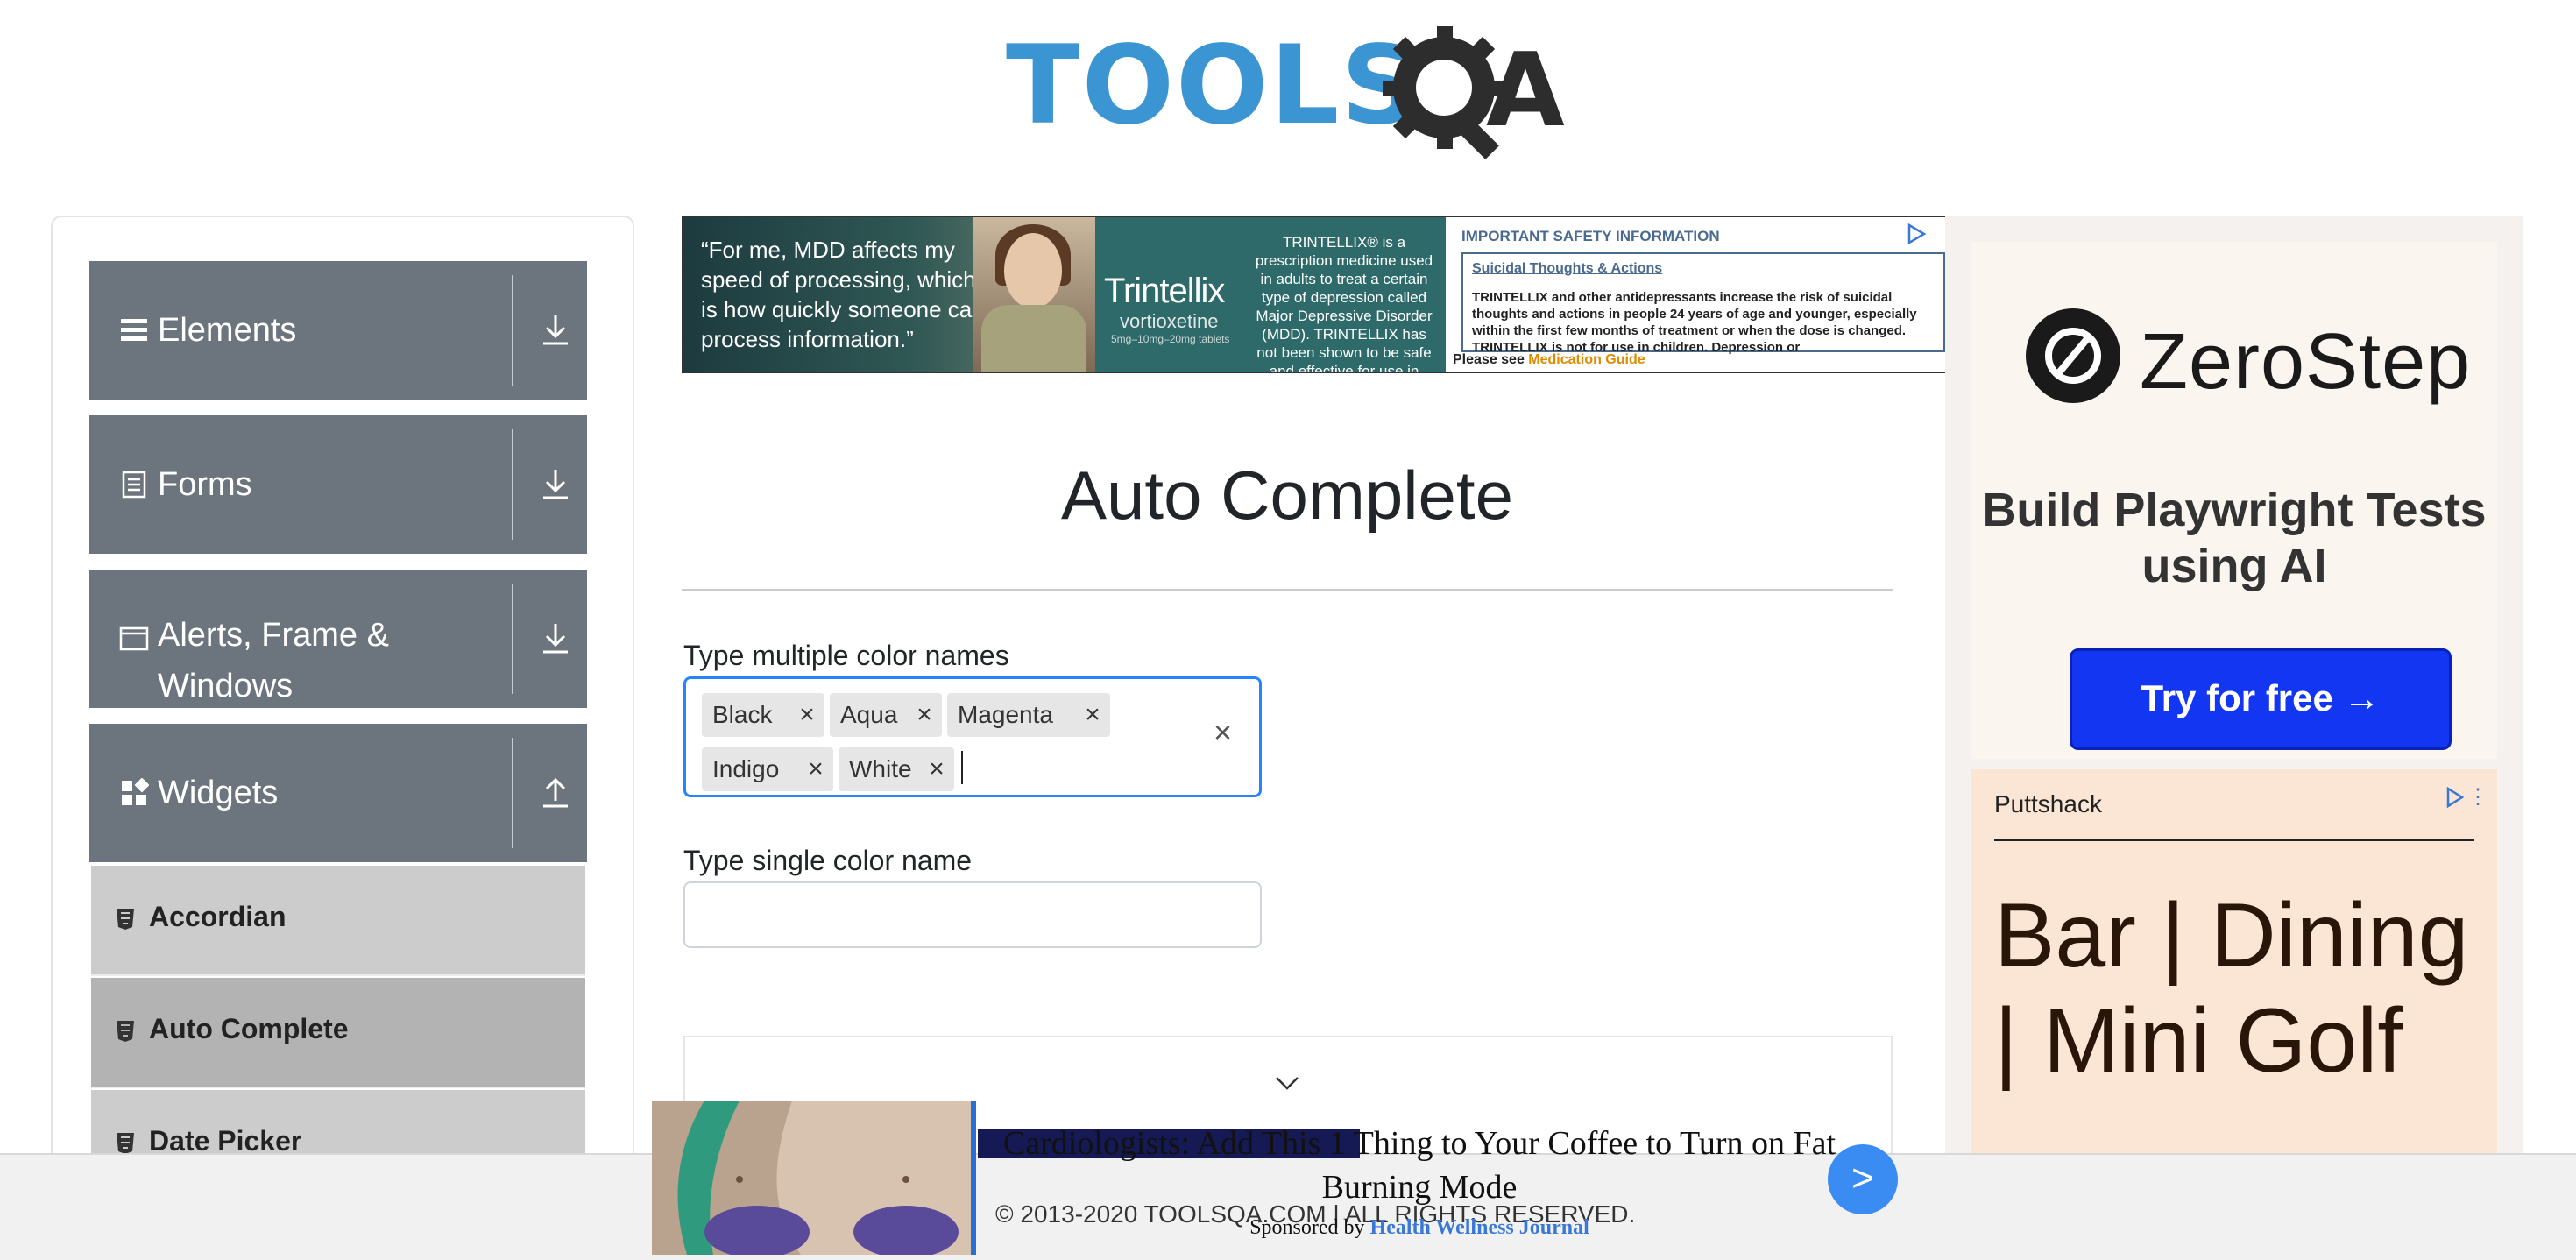 This screenshot has height=1260, width=2576. I want to click on page-title: Auto Complete, so click(1287, 495).